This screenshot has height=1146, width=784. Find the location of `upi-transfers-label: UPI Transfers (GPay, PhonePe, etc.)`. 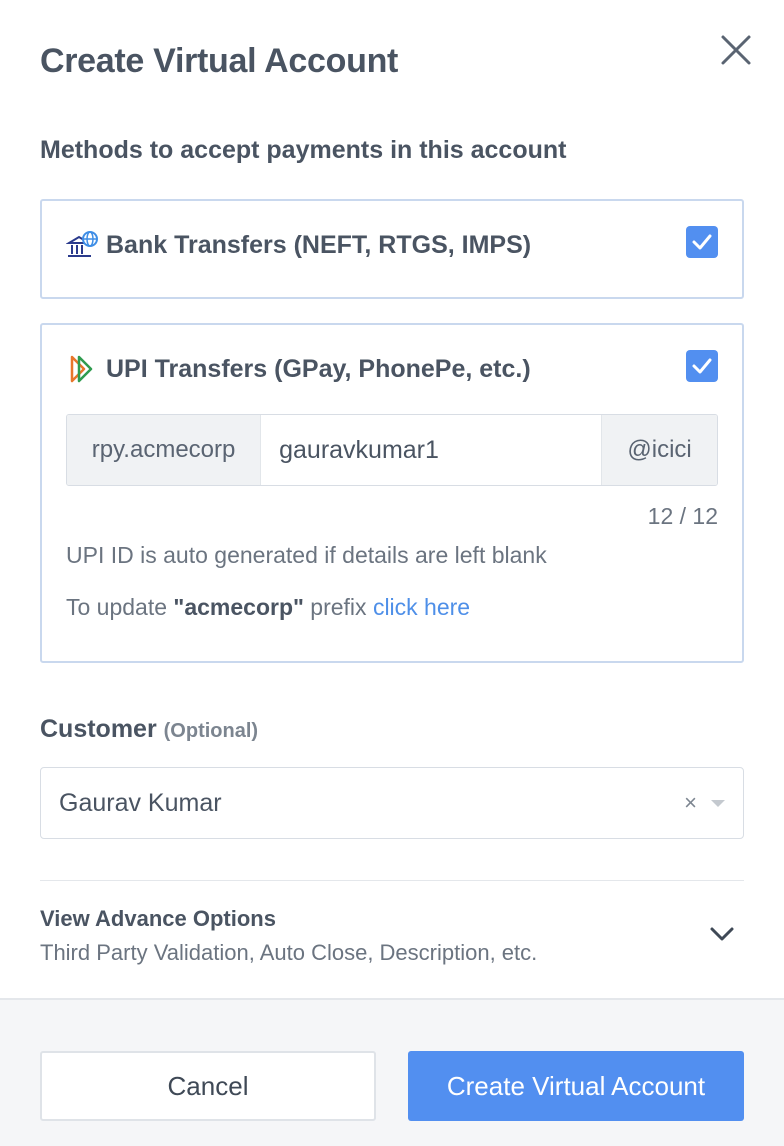

upi-transfers-label: UPI Transfers (GPay, PhonePe, etc.) is located at coordinates (318, 368).